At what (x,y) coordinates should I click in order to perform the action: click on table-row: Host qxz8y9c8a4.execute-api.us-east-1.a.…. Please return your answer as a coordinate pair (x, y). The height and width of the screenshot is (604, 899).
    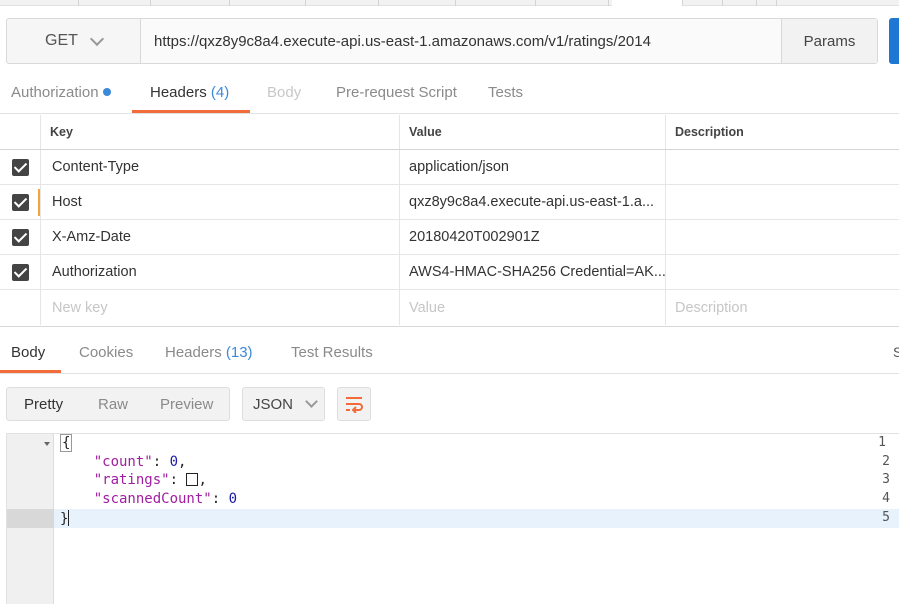
    Looking at the image, I should click on (449, 202).